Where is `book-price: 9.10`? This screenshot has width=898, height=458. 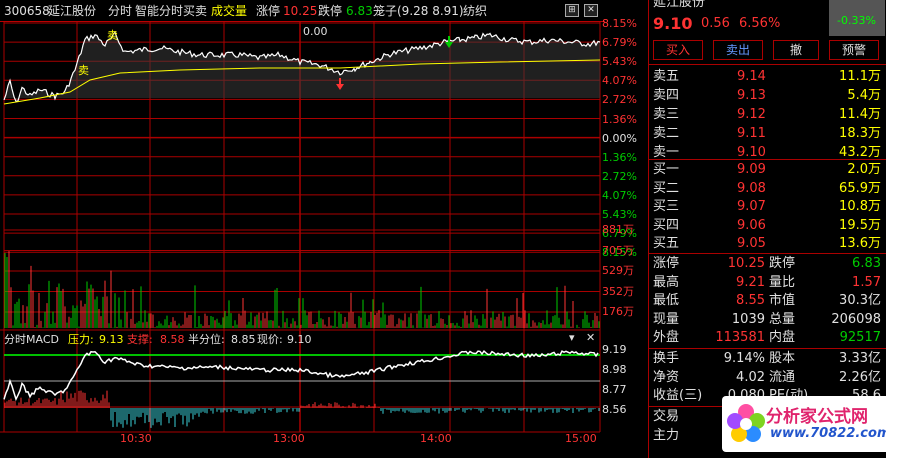
book-price: 9.10 is located at coordinates (751, 152).